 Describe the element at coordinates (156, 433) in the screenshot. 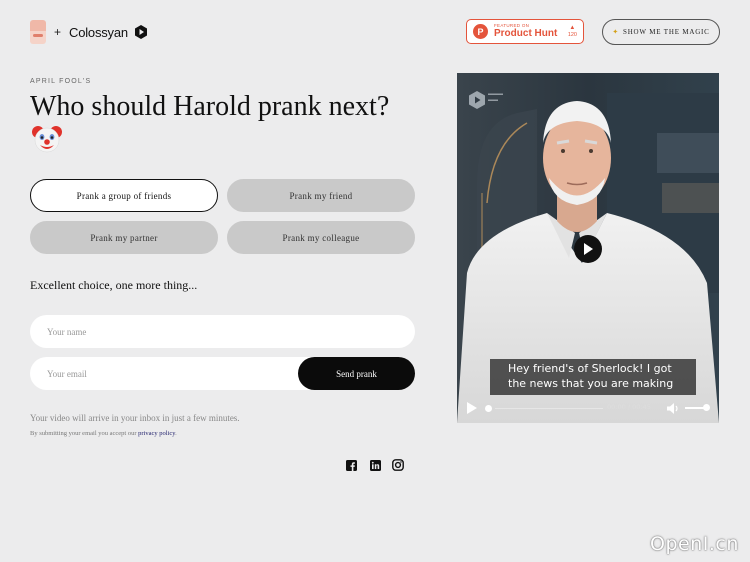

I see `privacy-policy-link: privacy policy` at that location.